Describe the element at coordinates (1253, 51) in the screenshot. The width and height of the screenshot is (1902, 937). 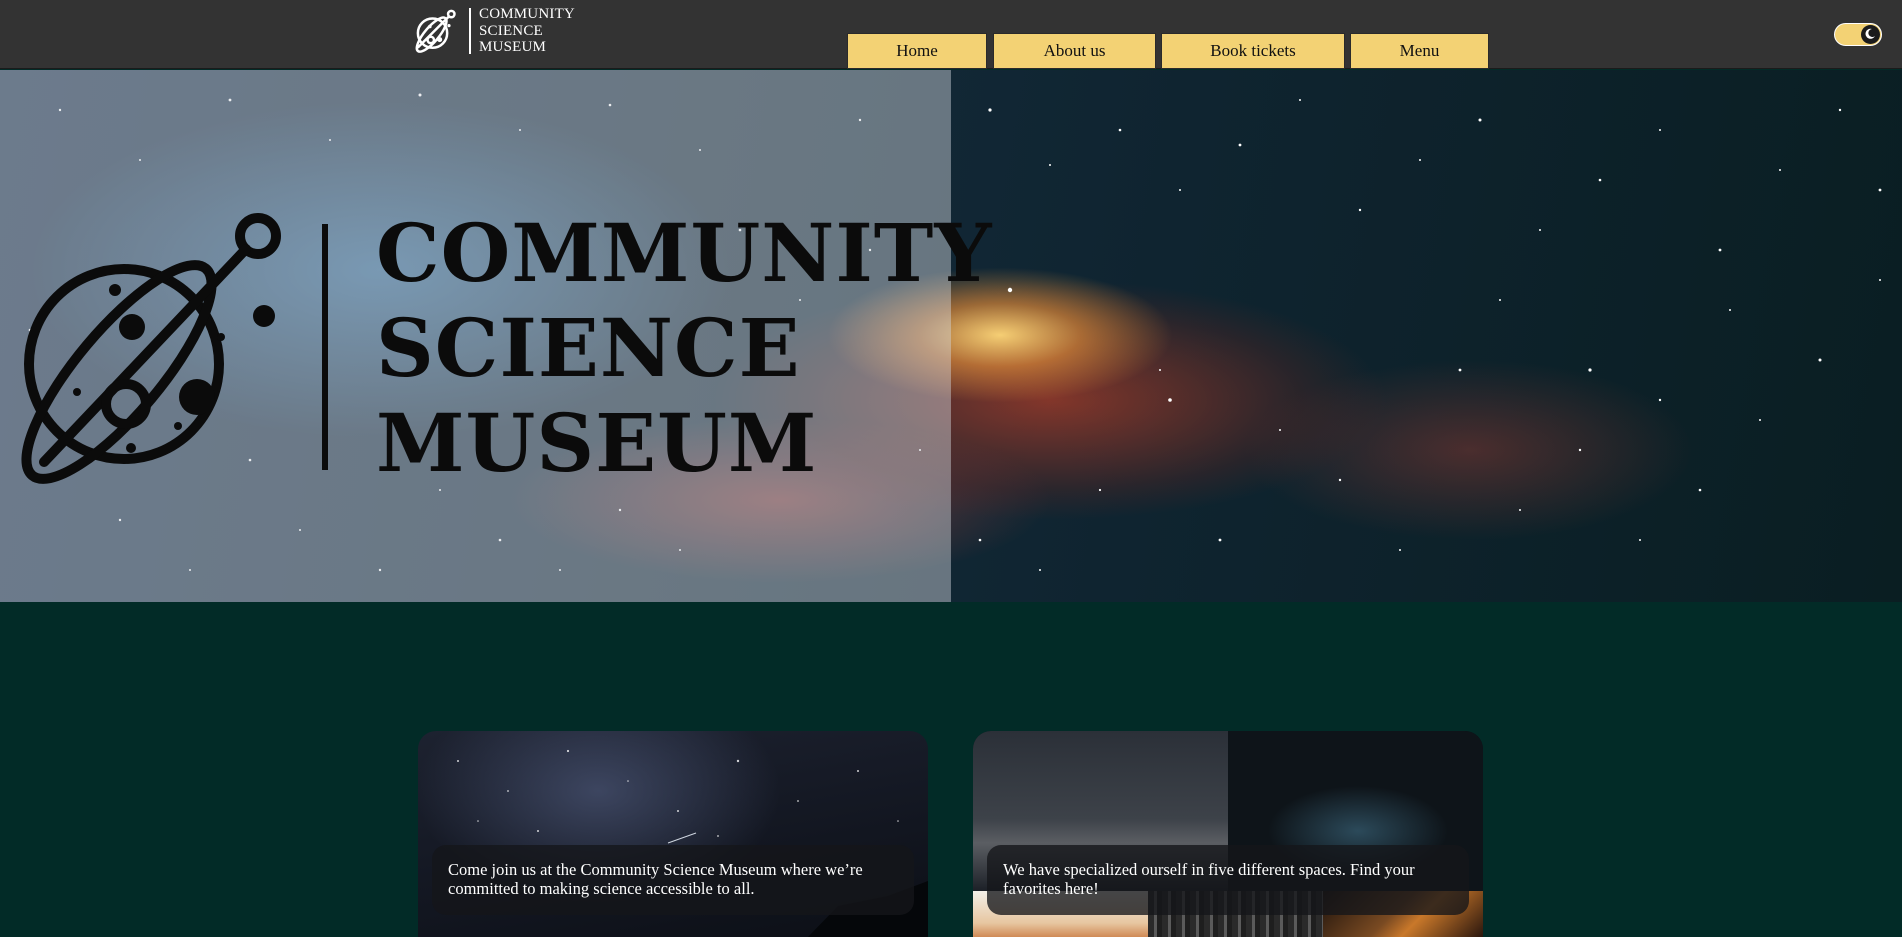
I see `nav-book-tickets-button: Book tickets` at that location.